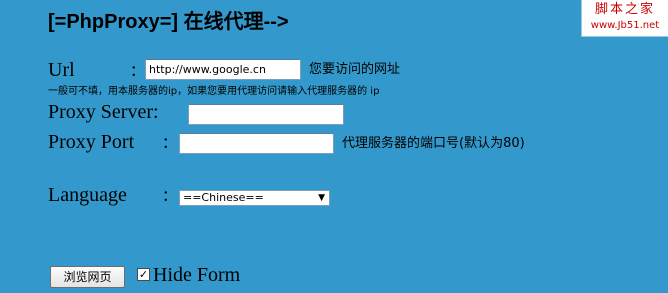  What do you see at coordinates (266, 114) in the screenshot?
I see `proxy-server-input` at bounding box center [266, 114].